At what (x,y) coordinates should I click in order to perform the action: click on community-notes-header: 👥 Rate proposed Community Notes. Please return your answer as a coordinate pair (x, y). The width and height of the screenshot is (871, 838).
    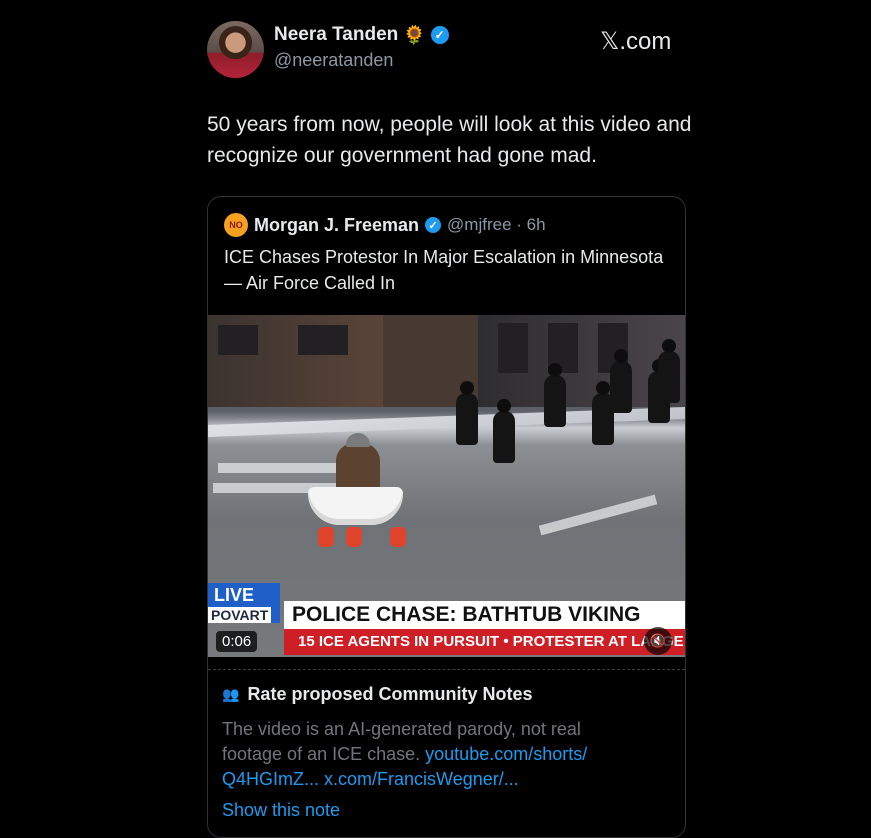
    Looking at the image, I should click on (446, 694).